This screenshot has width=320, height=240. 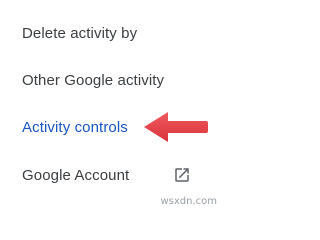 What do you see at coordinates (182, 175) in the screenshot?
I see `open-in-new-icon` at bounding box center [182, 175].